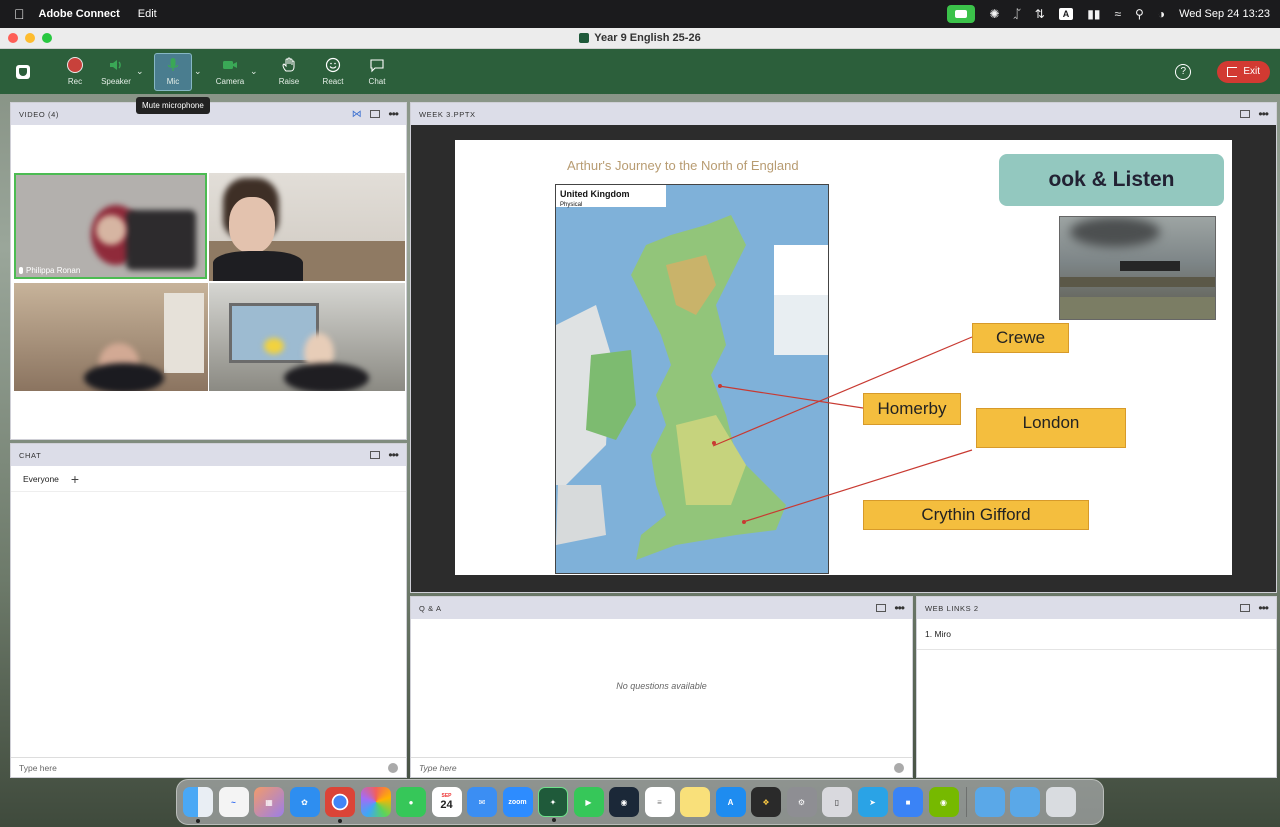 Image resolution: width=1280 pixels, height=827 pixels. What do you see at coordinates (289, 81) in the screenshot?
I see `raise-label: Raise` at bounding box center [289, 81].